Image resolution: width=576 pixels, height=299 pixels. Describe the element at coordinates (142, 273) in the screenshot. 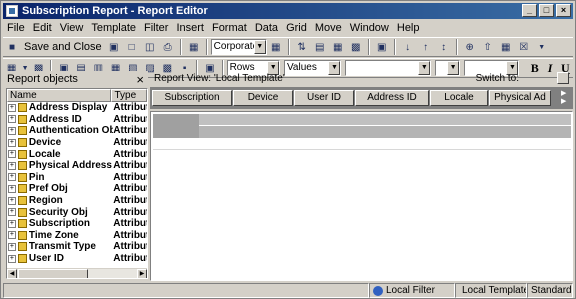

I see `scroll-right-icon: ▶` at that location.